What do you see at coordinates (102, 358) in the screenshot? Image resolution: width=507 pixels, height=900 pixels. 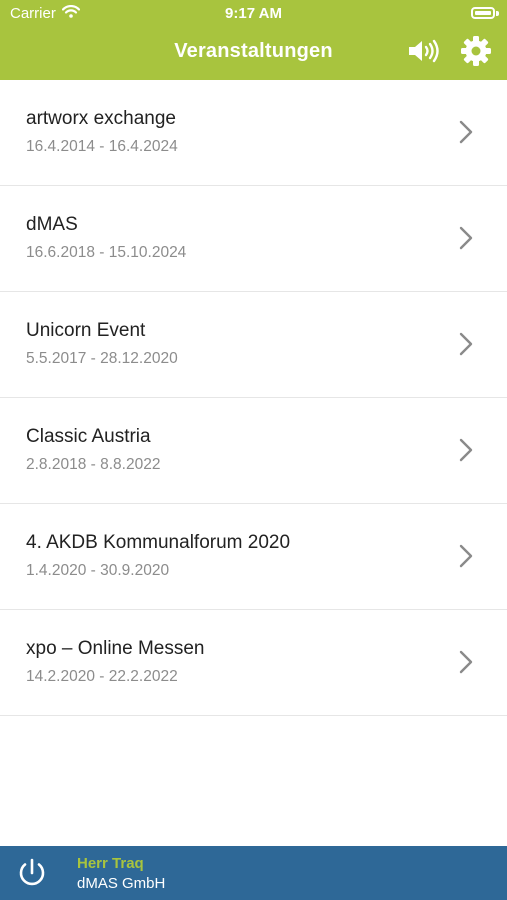 I see `event-dates: 5.5.2017 - 28.12.2020` at bounding box center [102, 358].